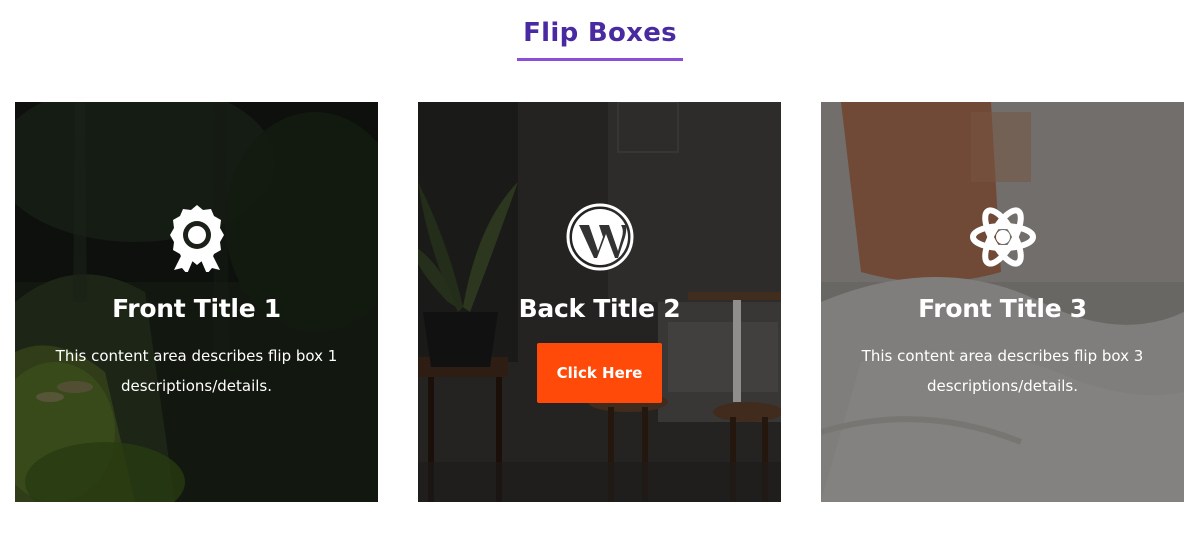  Describe the element at coordinates (1003, 237) in the screenshot. I see `atom-icon` at that location.